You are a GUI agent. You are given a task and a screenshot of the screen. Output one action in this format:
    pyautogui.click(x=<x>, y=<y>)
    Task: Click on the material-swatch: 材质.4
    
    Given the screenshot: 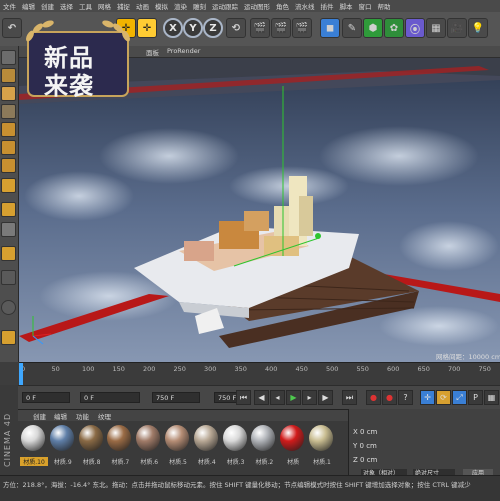 What is the action you would take?
    pyautogui.click(x=206, y=447)
    